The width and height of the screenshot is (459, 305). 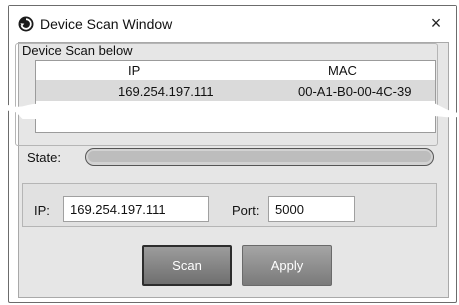 What do you see at coordinates (134, 70) in the screenshot?
I see `column-header-ip: IP` at bounding box center [134, 70].